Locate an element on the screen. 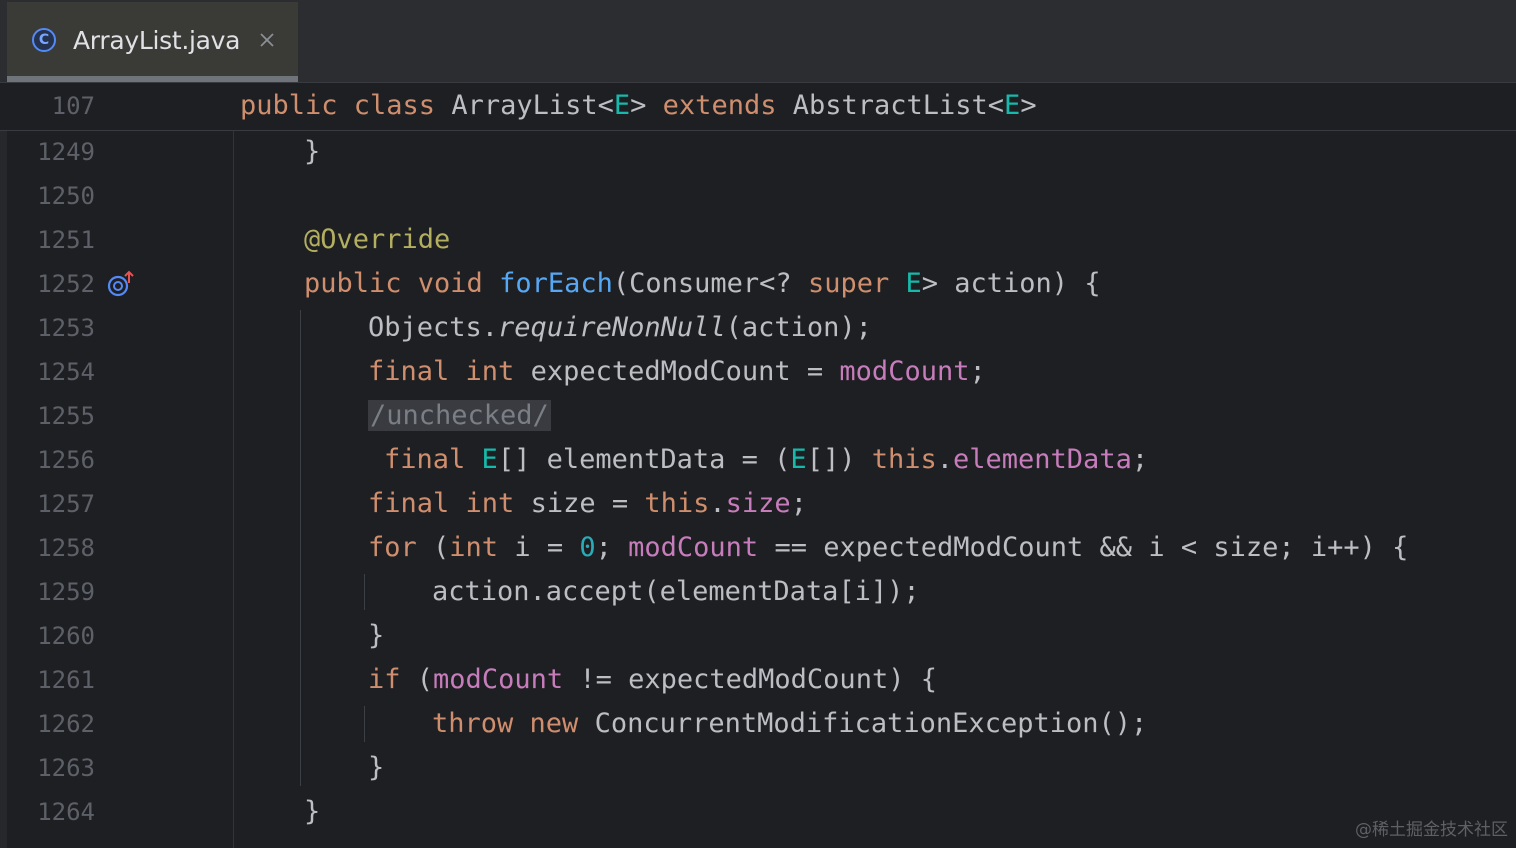 Image resolution: width=1516 pixels, height=848 pixels. code-token: []) is located at coordinates (839, 459).